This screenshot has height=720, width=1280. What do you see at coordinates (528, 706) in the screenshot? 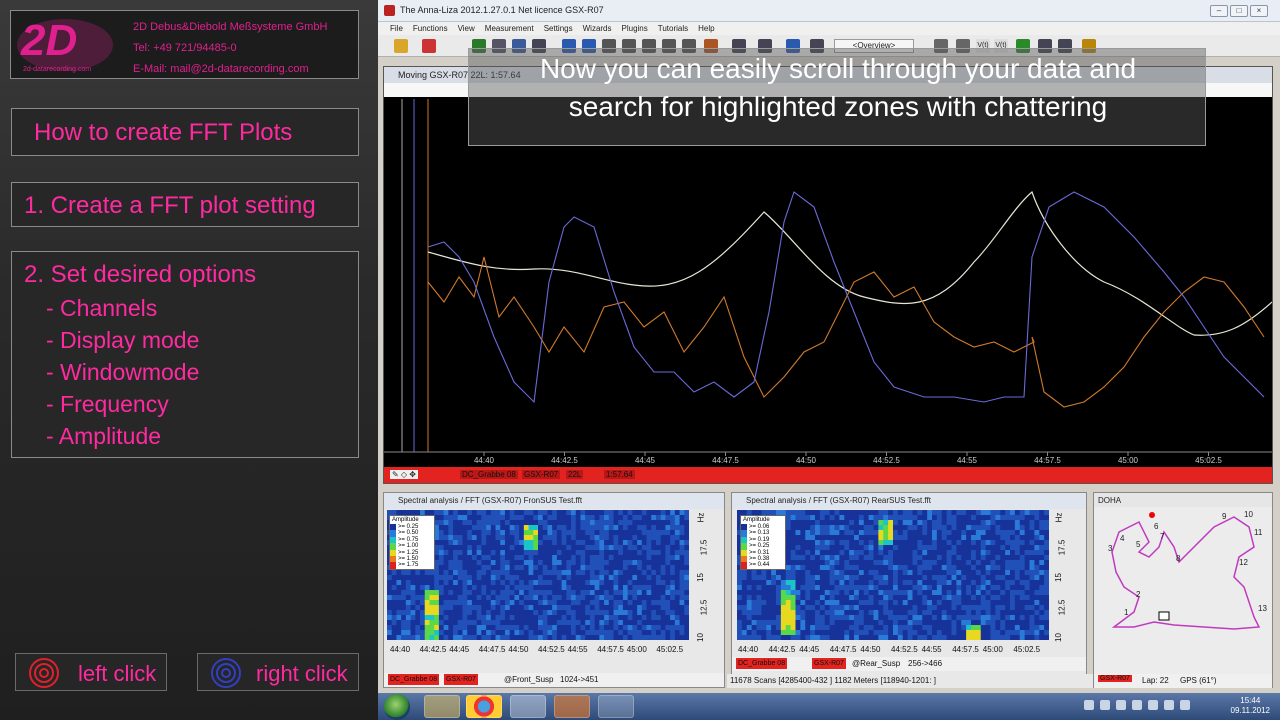
I see `2d-app-taskbar-icon` at bounding box center [528, 706].